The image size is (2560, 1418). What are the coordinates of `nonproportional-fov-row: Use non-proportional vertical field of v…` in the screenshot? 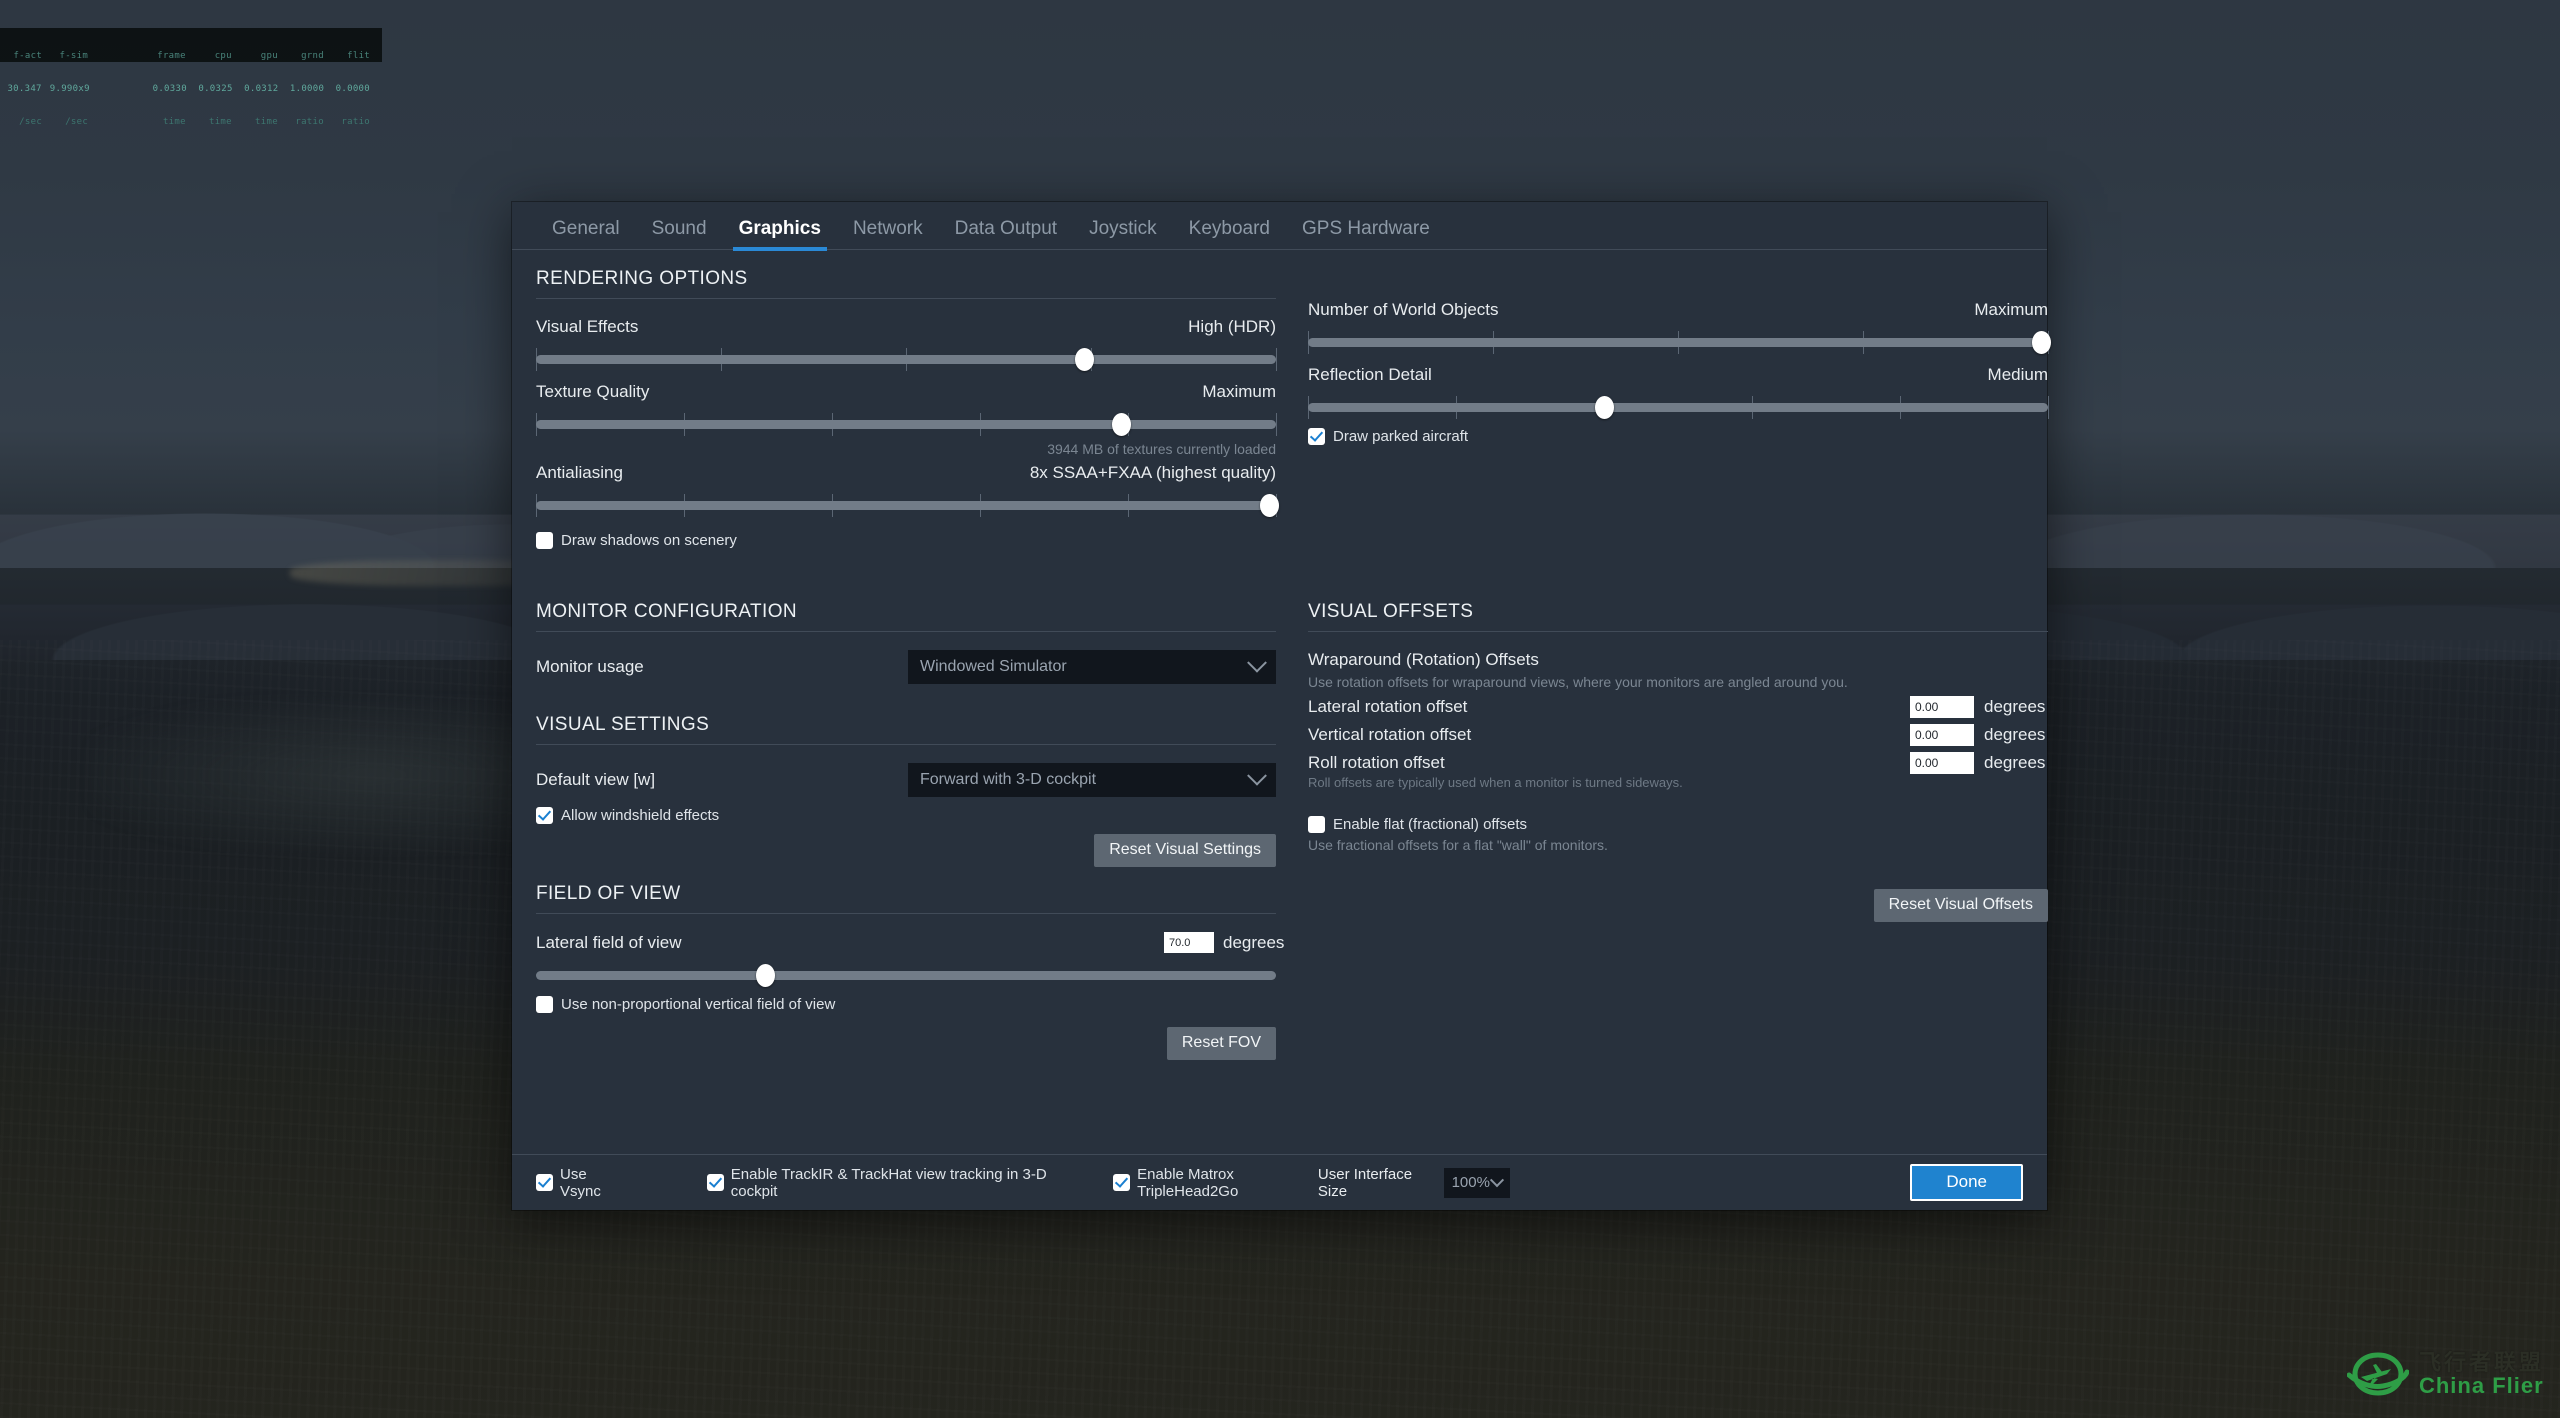 It's located at (906, 1004).